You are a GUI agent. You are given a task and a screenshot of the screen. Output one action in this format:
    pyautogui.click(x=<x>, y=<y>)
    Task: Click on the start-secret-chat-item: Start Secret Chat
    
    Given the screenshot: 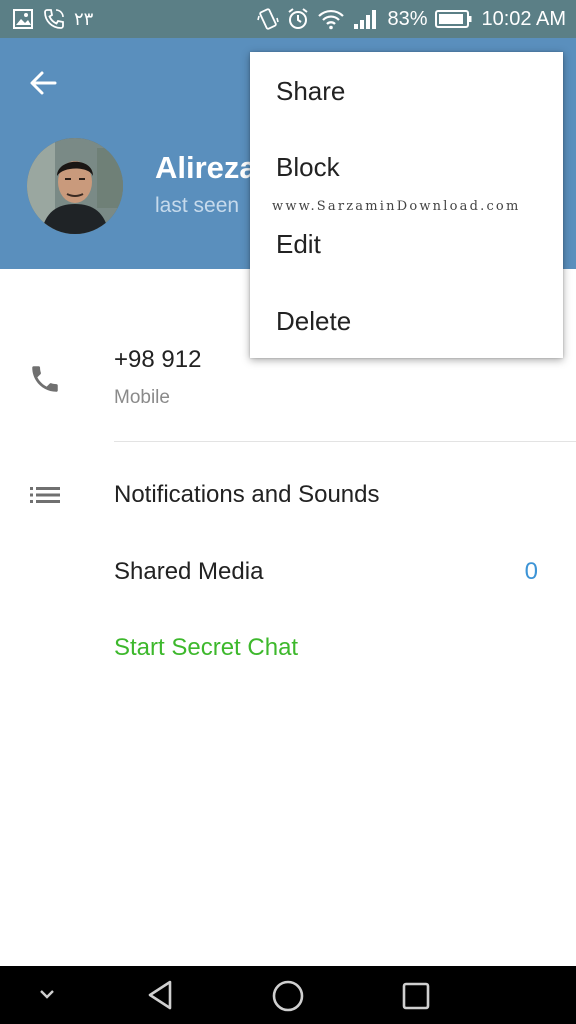 What is the action you would take?
    pyautogui.click(x=206, y=648)
    